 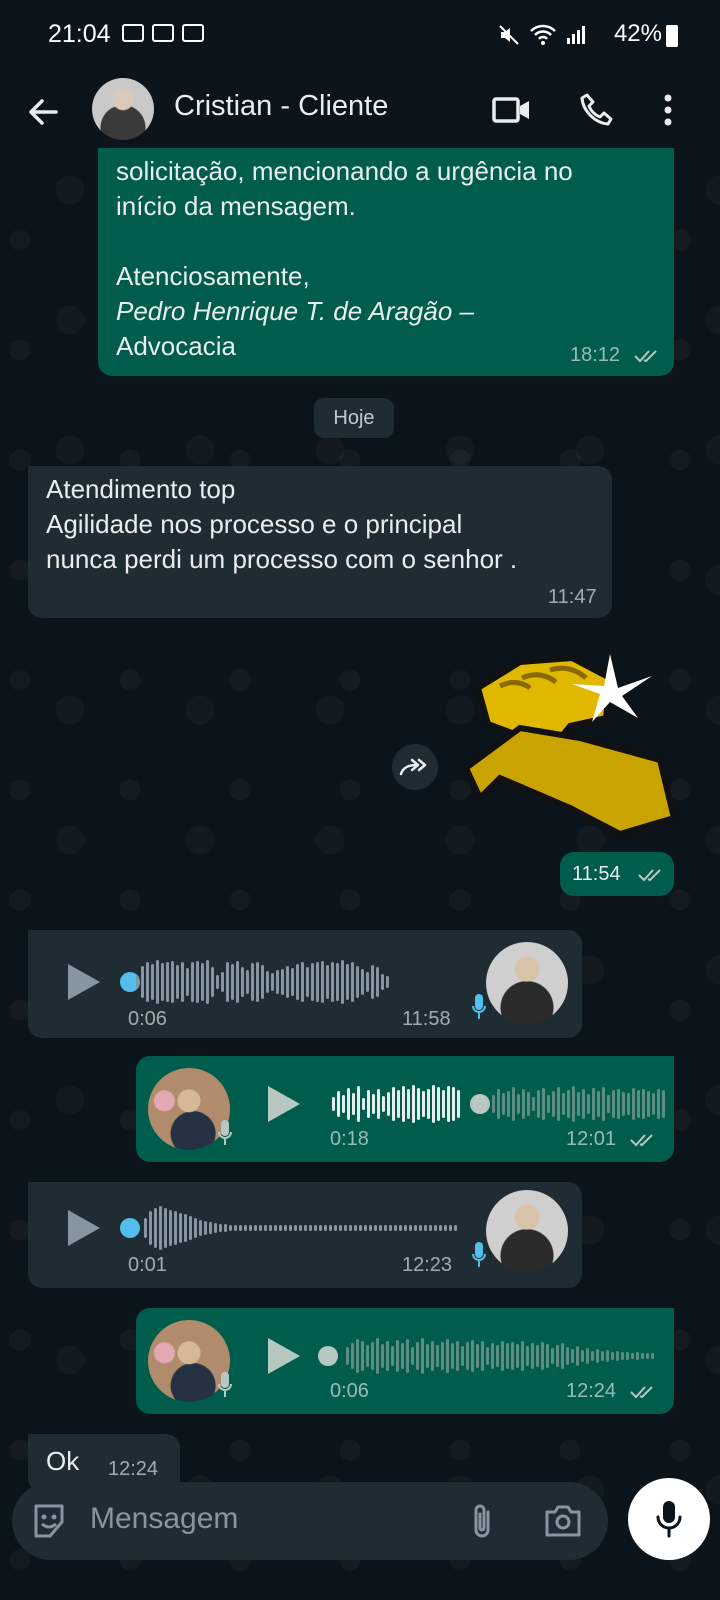 I want to click on message-text: Agilidade nos processo e o principal, so click(x=254, y=524).